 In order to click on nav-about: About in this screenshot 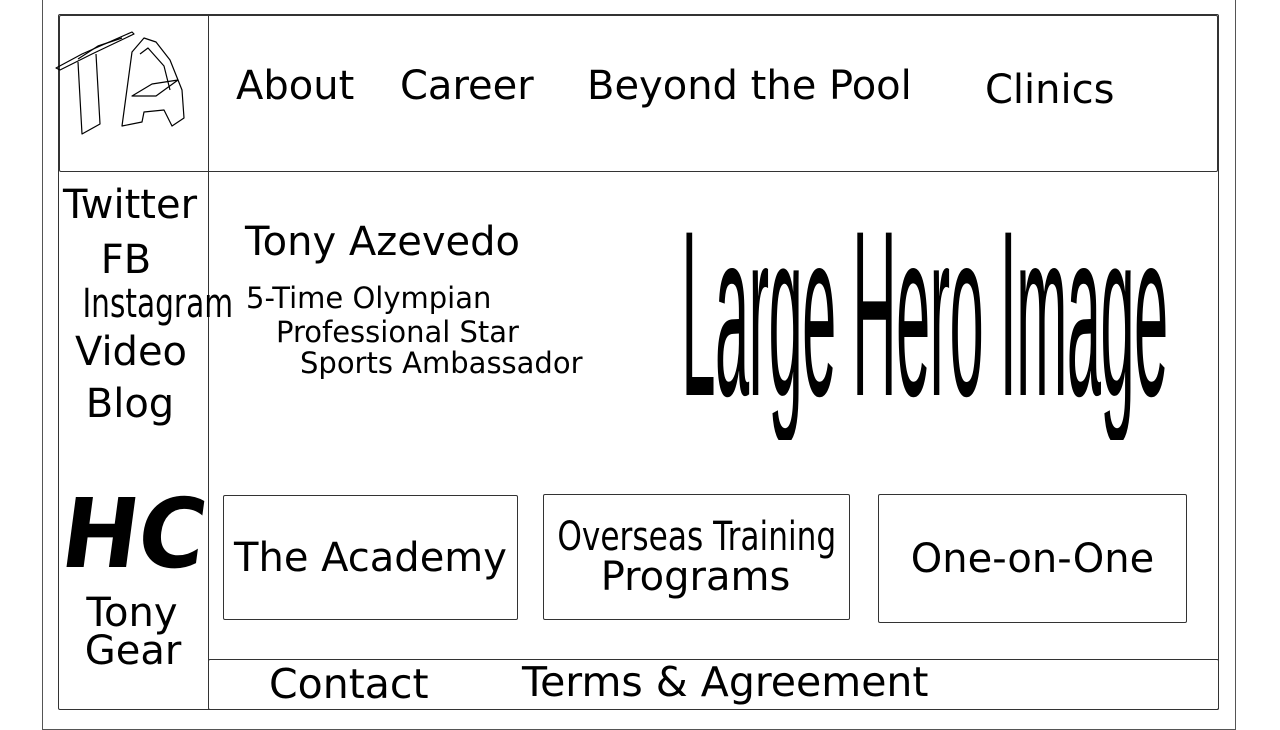, I will do `click(295, 86)`.